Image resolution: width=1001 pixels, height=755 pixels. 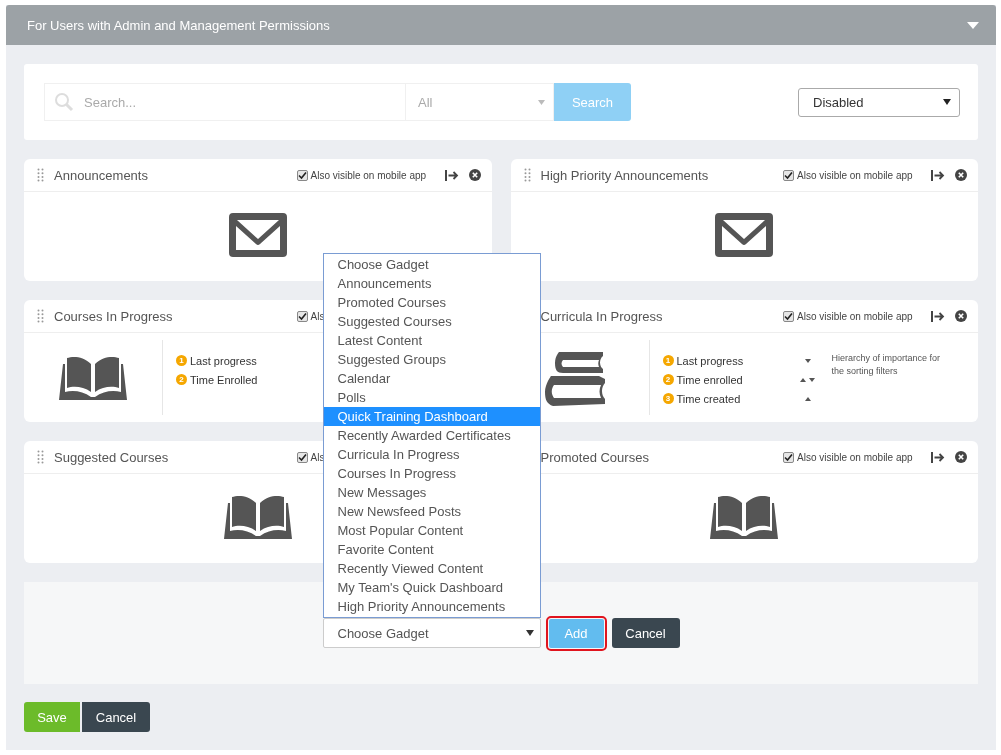 What do you see at coordinates (431, 587) in the screenshot?
I see `gadget-option: My Team's Quick Dashboard` at bounding box center [431, 587].